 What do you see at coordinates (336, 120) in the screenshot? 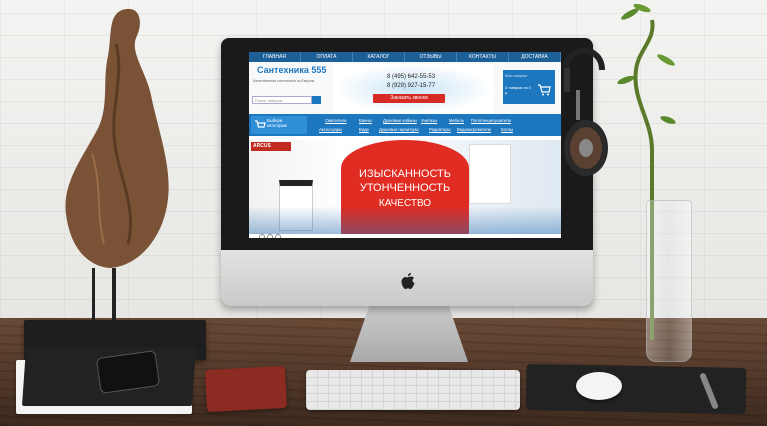
I see `category-mixers: Смесители` at bounding box center [336, 120].